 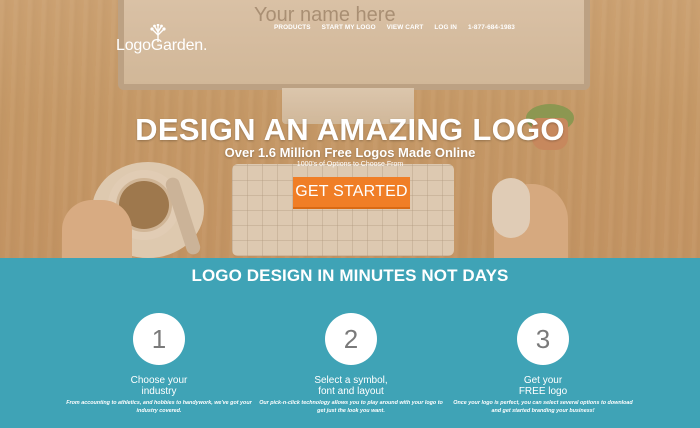 I want to click on step-2-title: Select a symbol, font and layout, so click(x=351, y=386).